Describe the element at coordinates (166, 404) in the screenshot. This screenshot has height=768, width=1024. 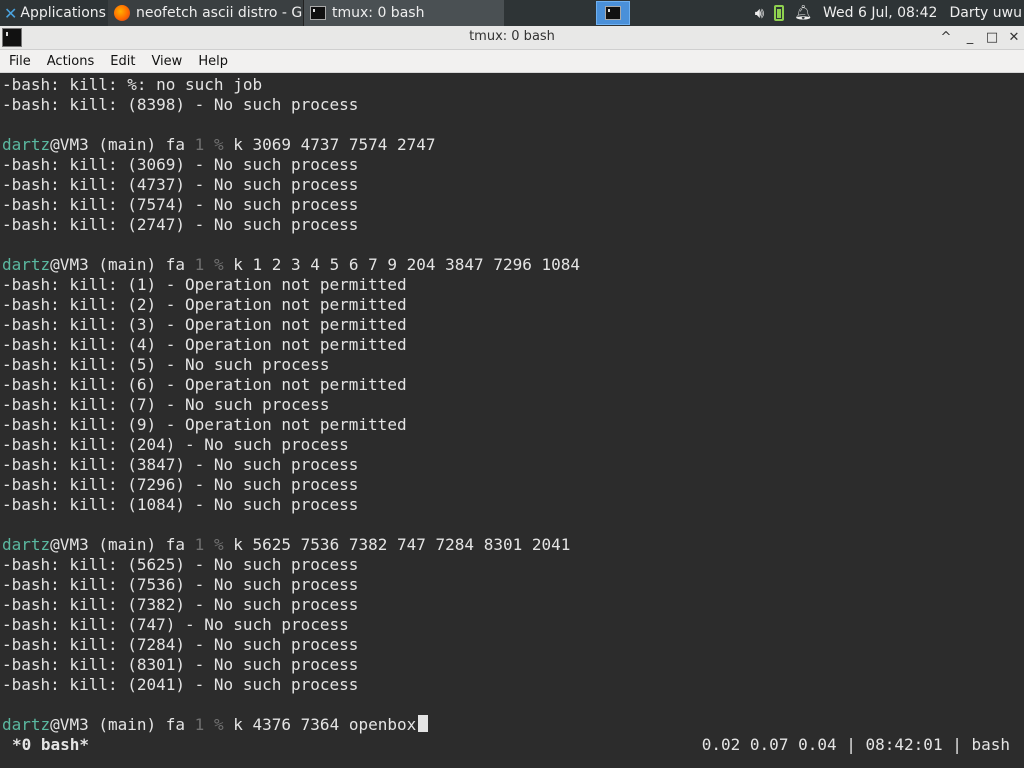
I see `terminal-output-line: -bash: kill: (7) - No such process` at that location.